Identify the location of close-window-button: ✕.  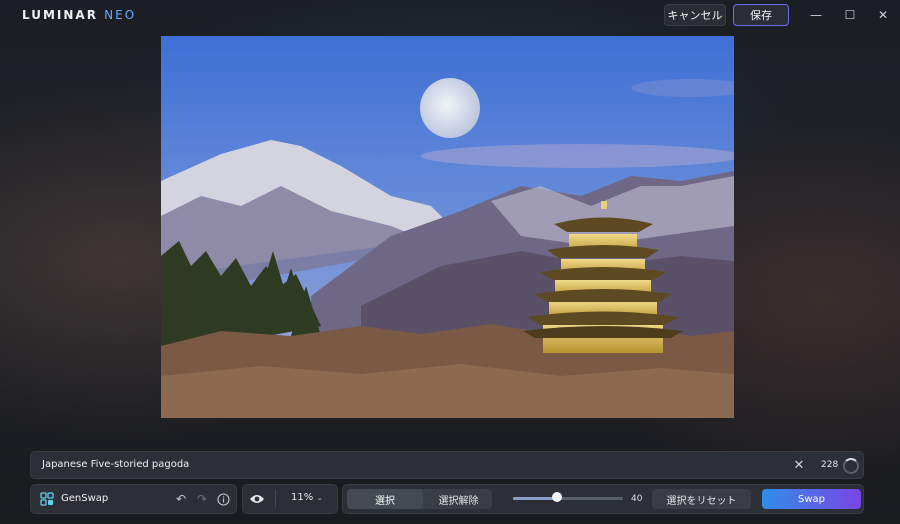
(883, 15).